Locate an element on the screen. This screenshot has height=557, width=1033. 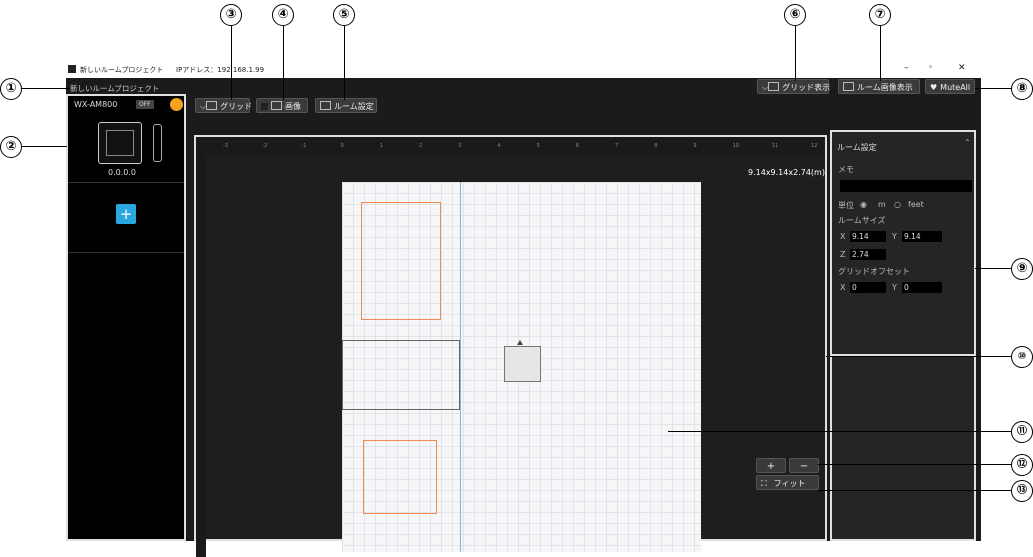
ruler-tick: -3 is located at coordinates (225, 146).